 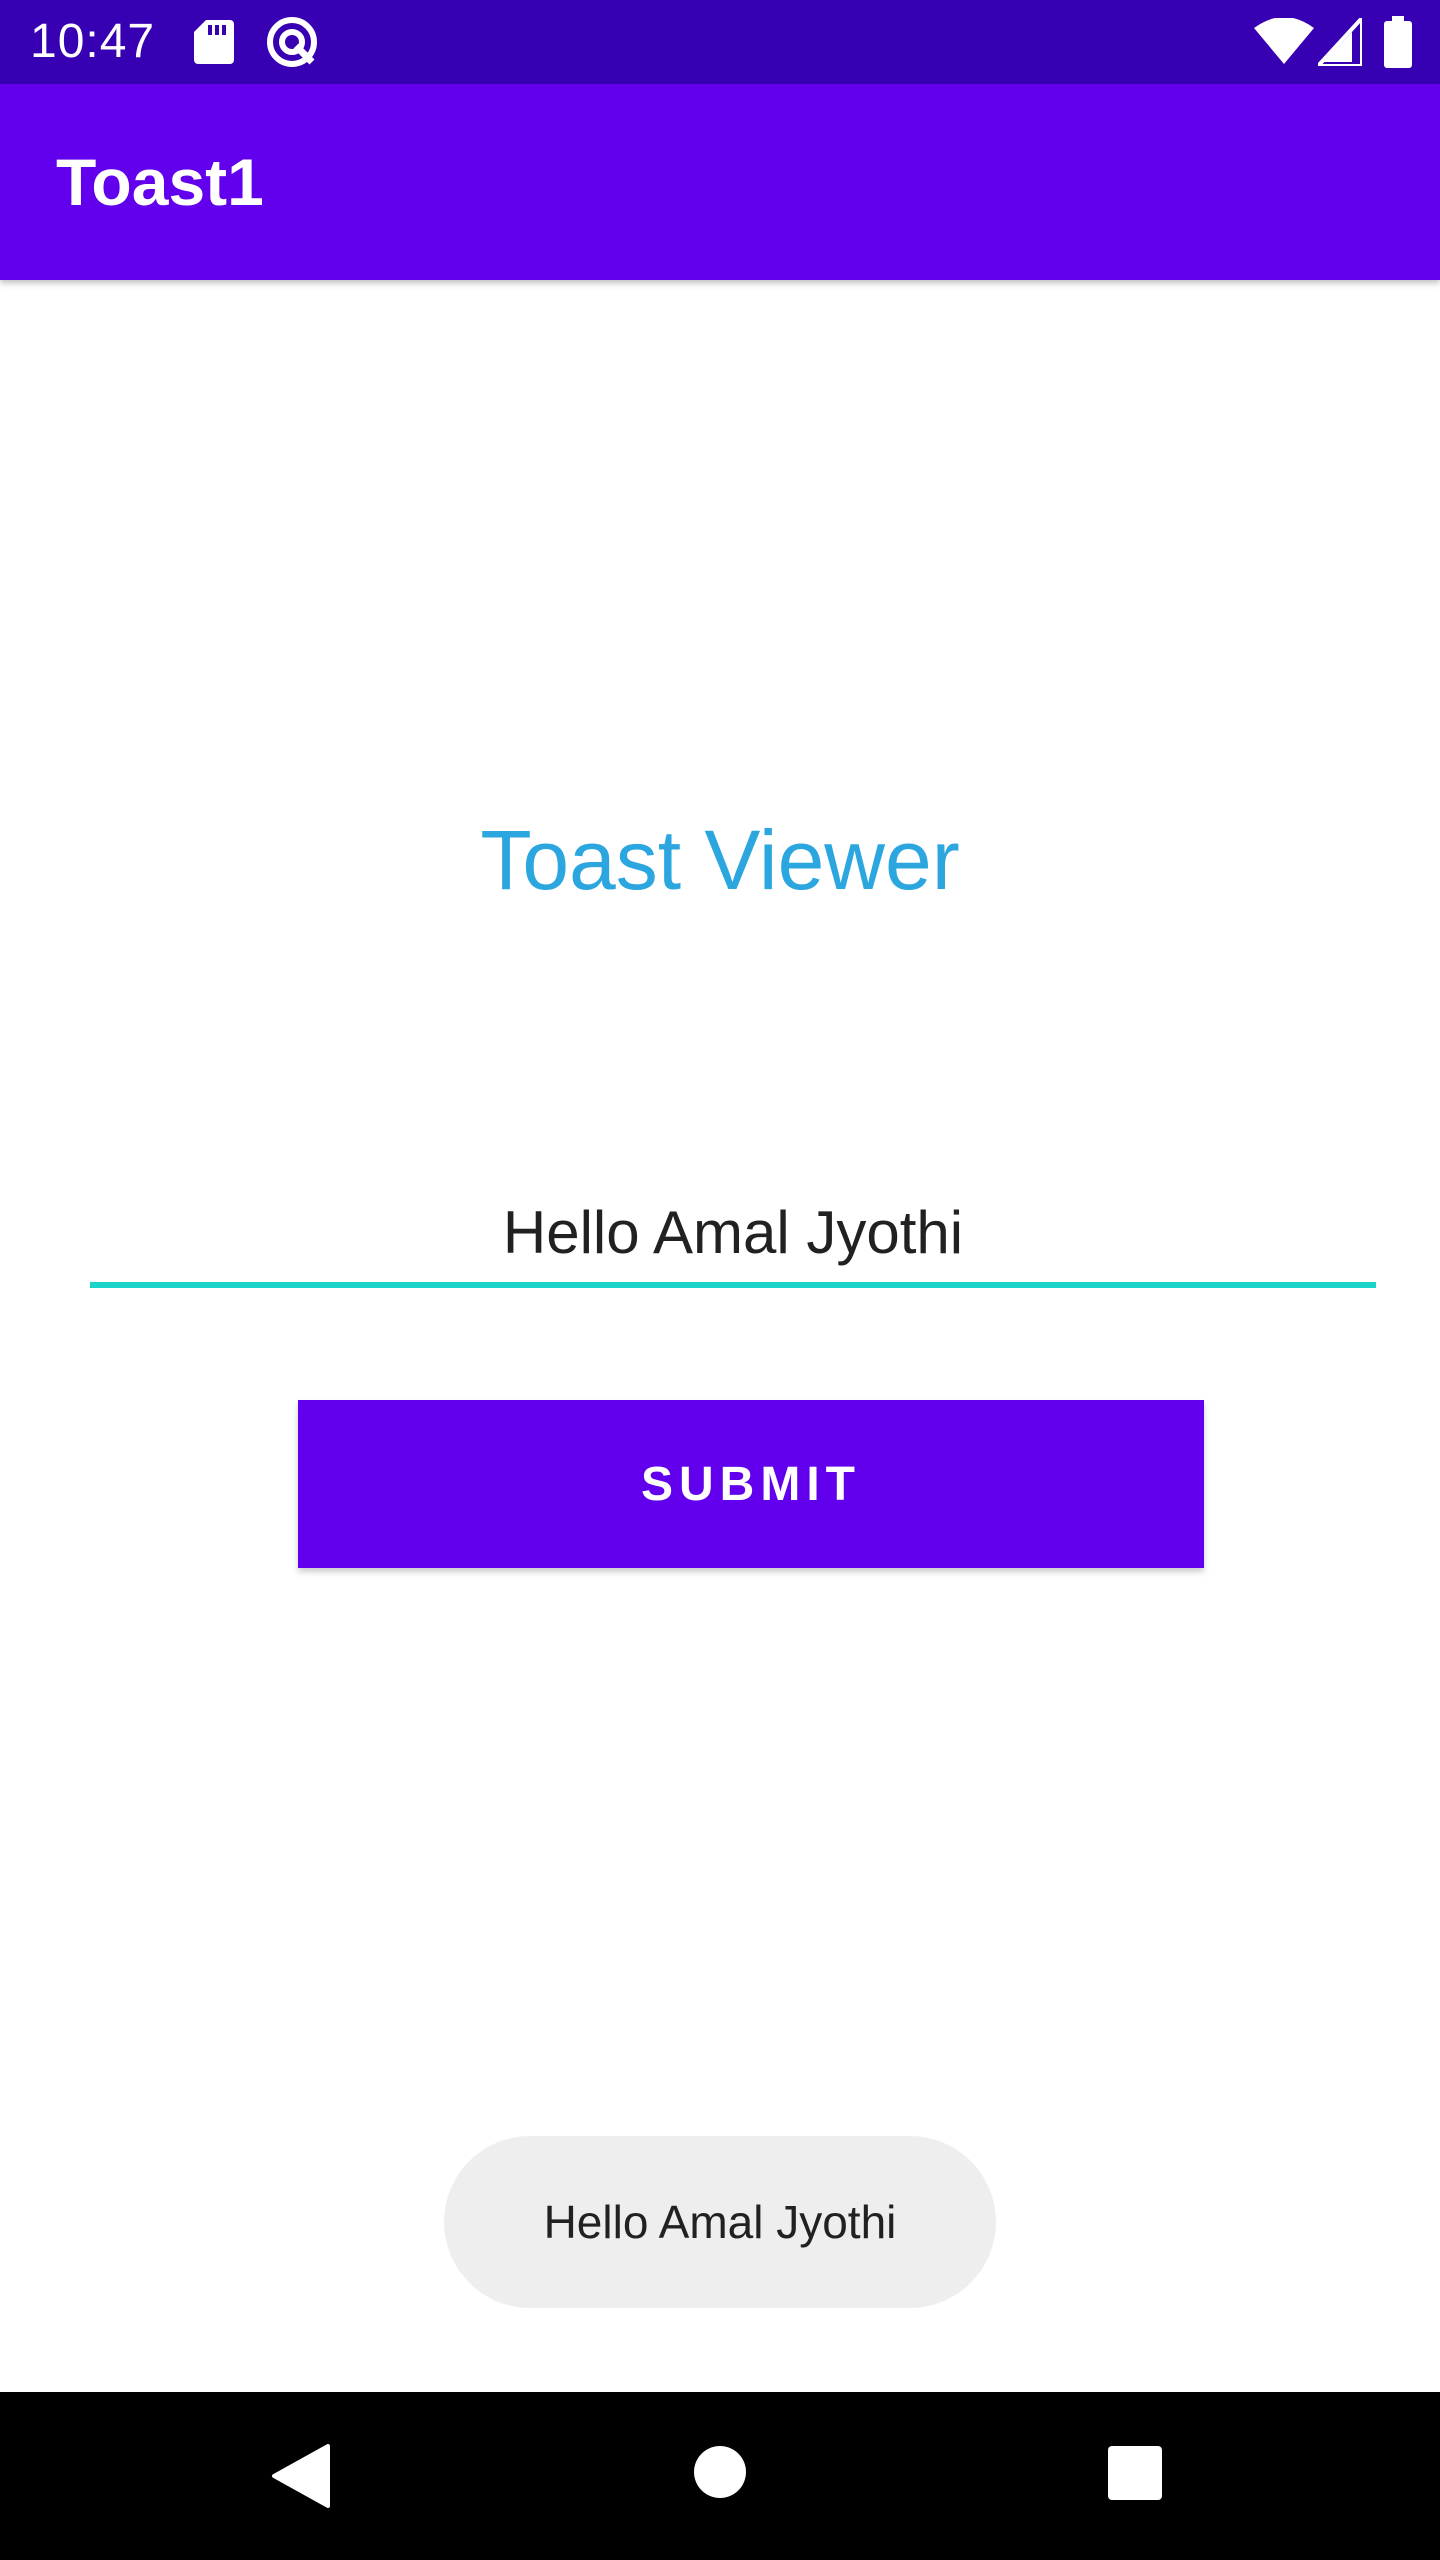 I want to click on battery-icon, so click(x=1398, y=42).